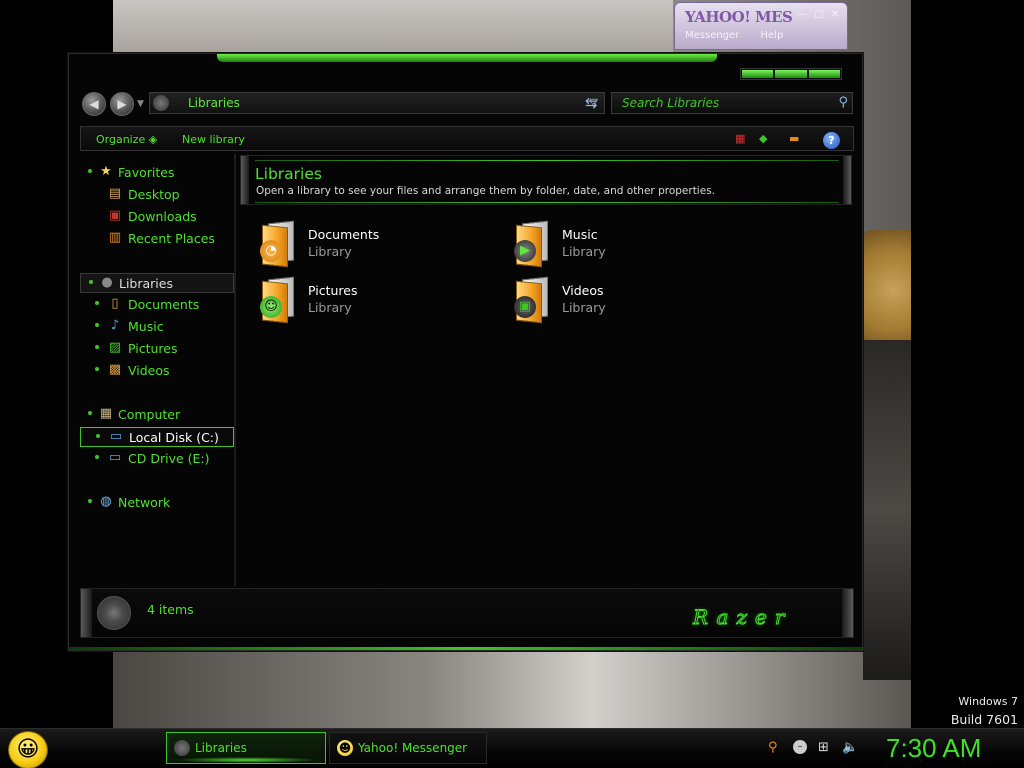 Image resolution: width=1024 pixels, height=768 pixels. Describe the element at coordinates (157, 239) in the screenshot. I see `nav-recent-places: ▥ Recent Places` at that location.